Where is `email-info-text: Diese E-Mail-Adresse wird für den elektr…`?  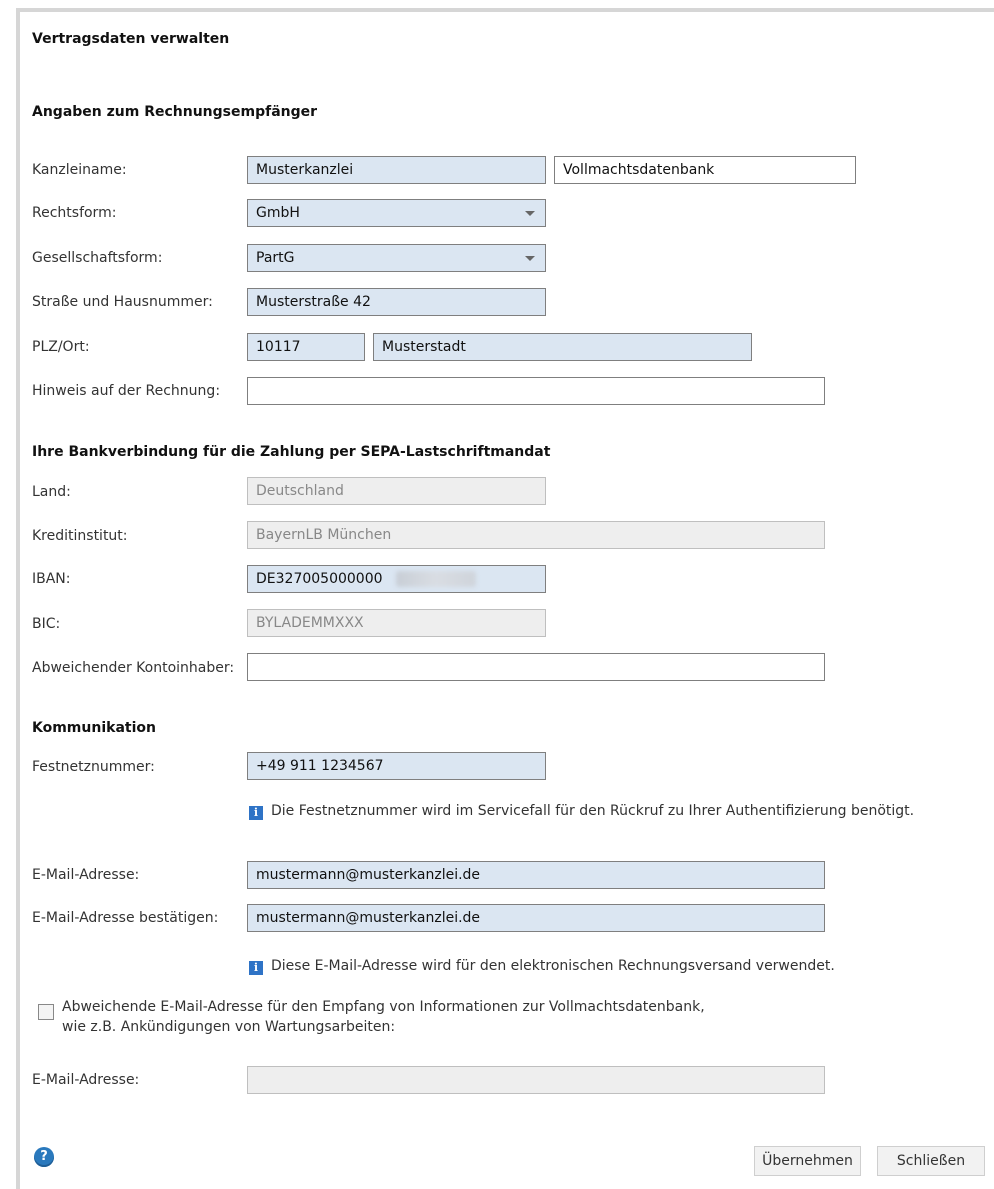 email-info-text: Diese E-Mail-Adresse wird für den elektr… is located at coordinates (553, 966).